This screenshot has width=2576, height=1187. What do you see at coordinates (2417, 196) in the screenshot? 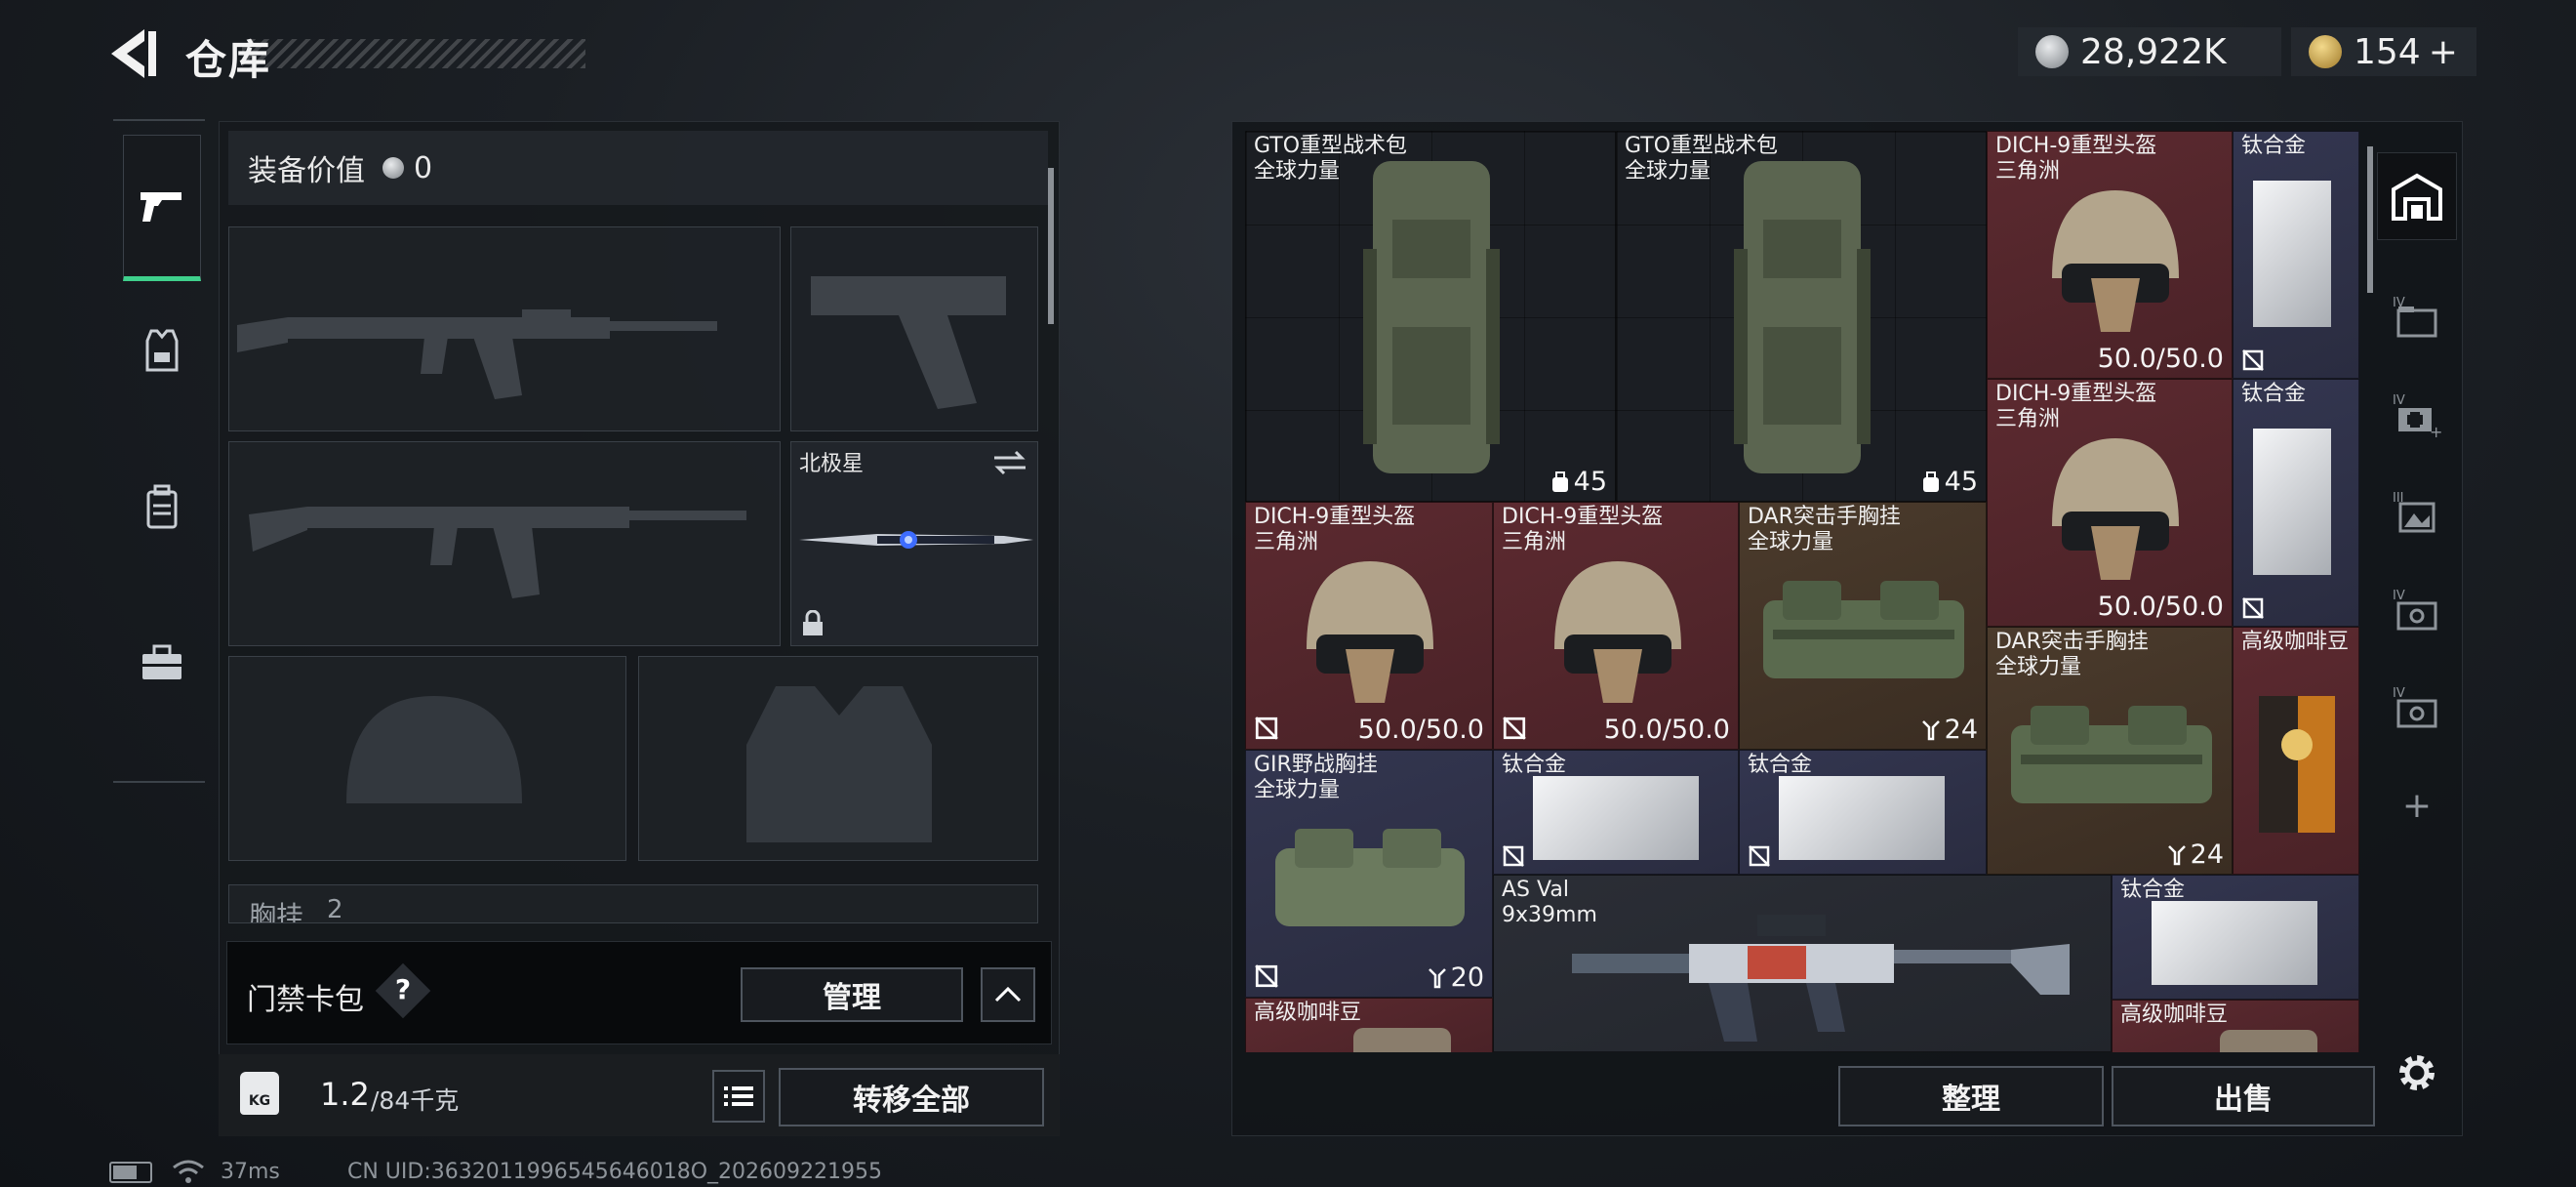
I see `tab-main-storage` at bounding box center [2417, 196].